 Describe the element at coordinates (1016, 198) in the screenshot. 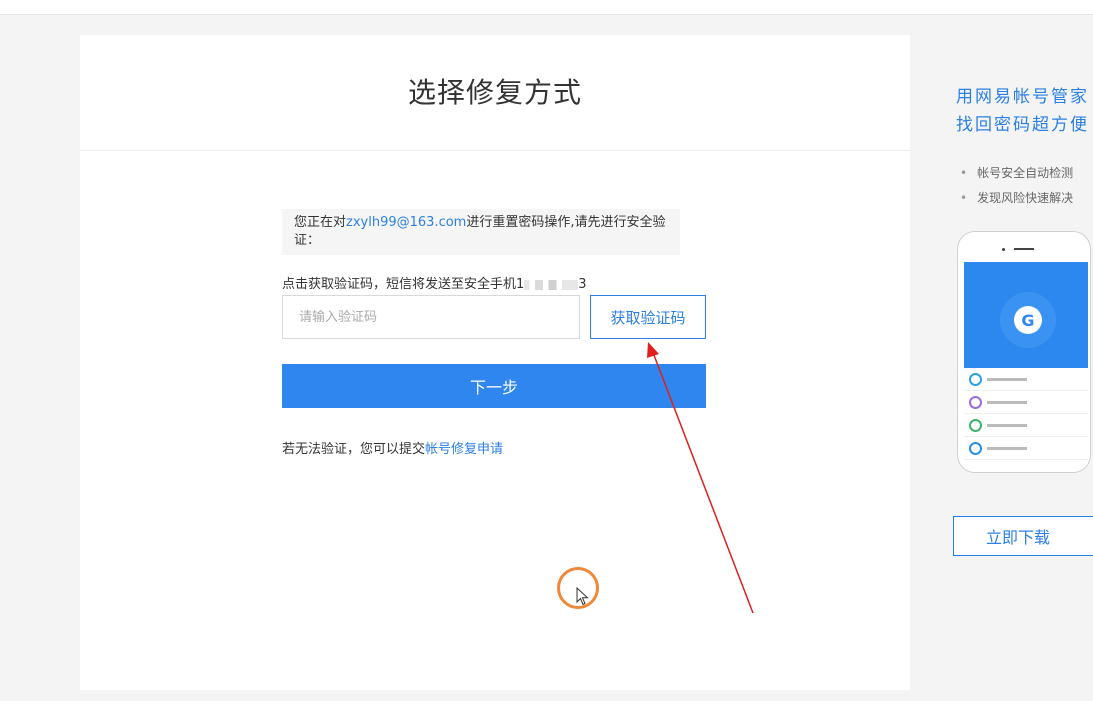

I see `feature-item: 发现风险快速解决` at that location.